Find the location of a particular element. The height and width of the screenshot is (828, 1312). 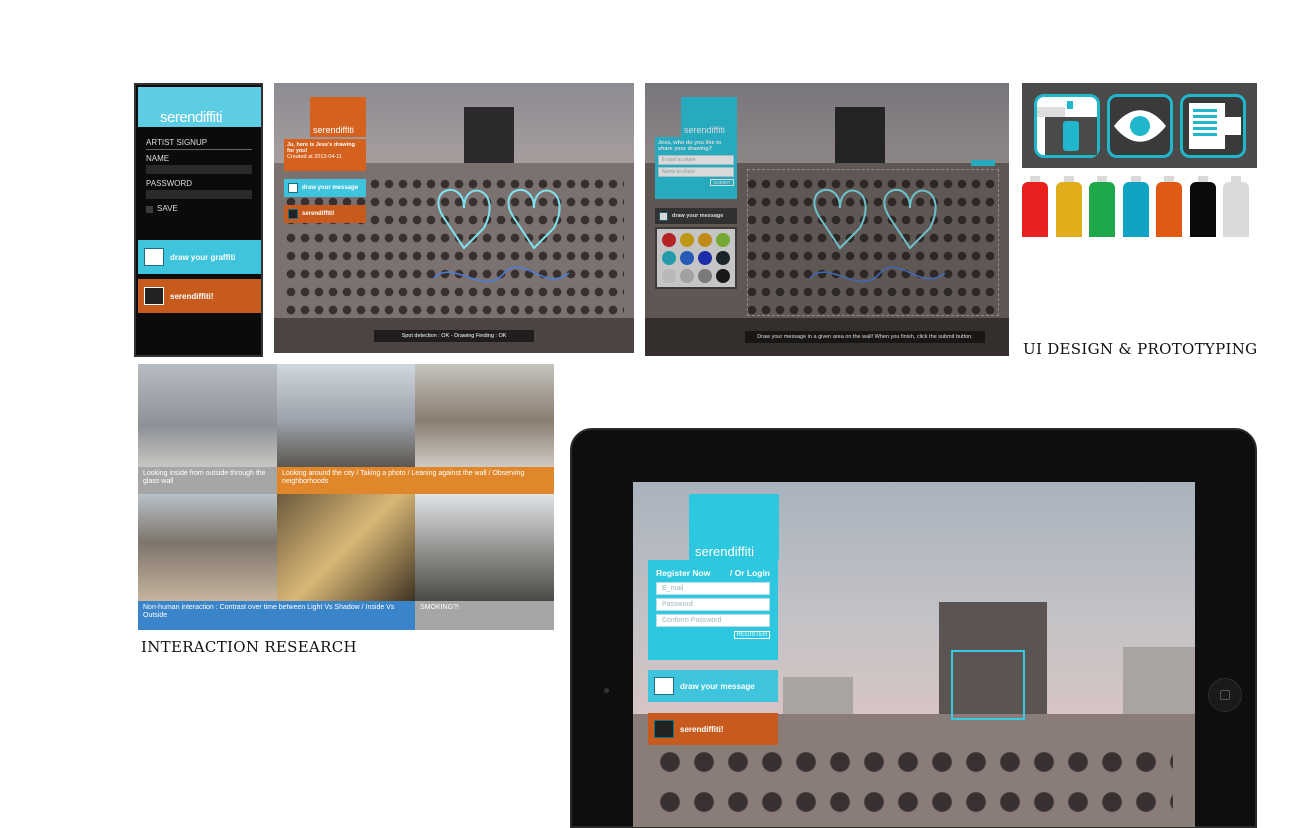

building-right is located at coordinates (1159, 682).